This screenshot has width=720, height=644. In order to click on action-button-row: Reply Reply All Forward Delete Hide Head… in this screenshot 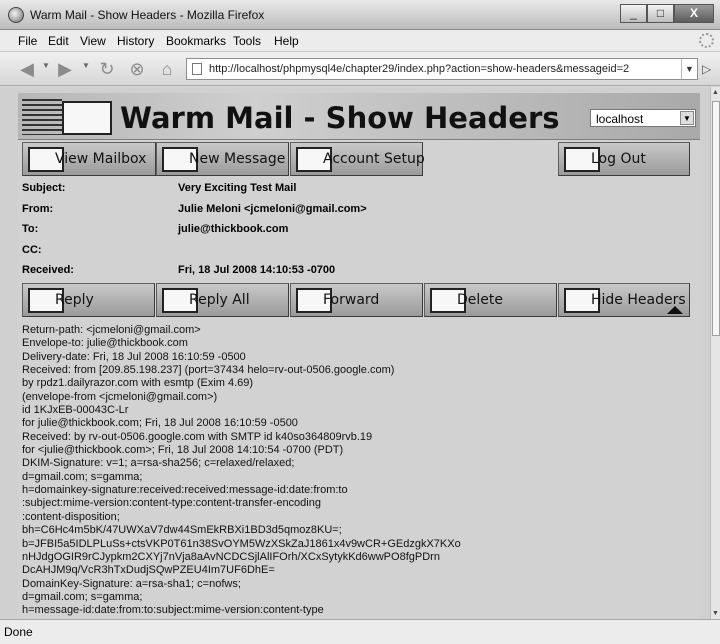, I will do `click(363, 300)`.